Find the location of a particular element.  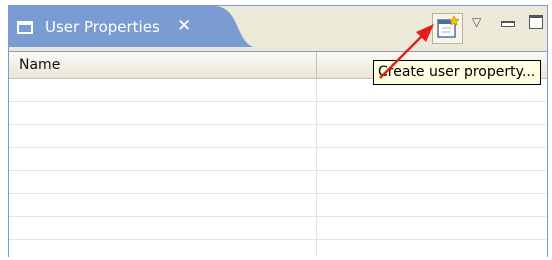

column-header-name: Name is located at coordinates (163, 65).